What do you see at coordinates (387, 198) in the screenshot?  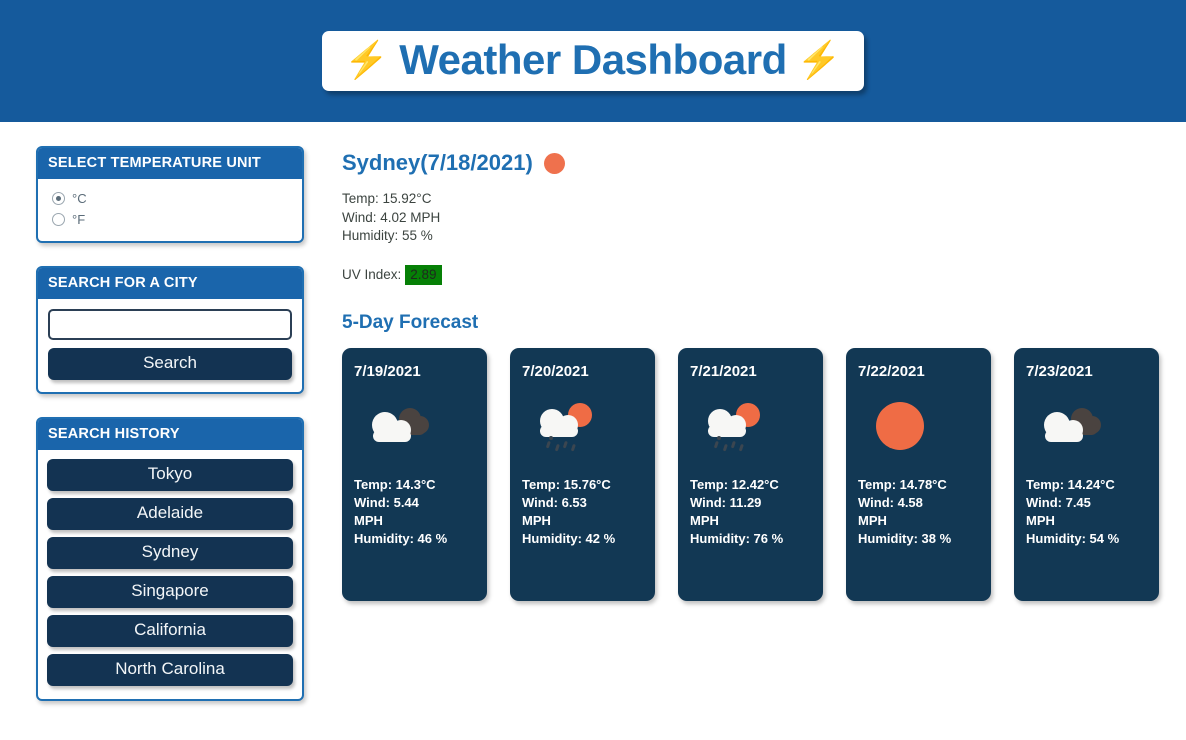 I see `current-temp: Temp: 15.92°C` at bounding box center [387, 198].